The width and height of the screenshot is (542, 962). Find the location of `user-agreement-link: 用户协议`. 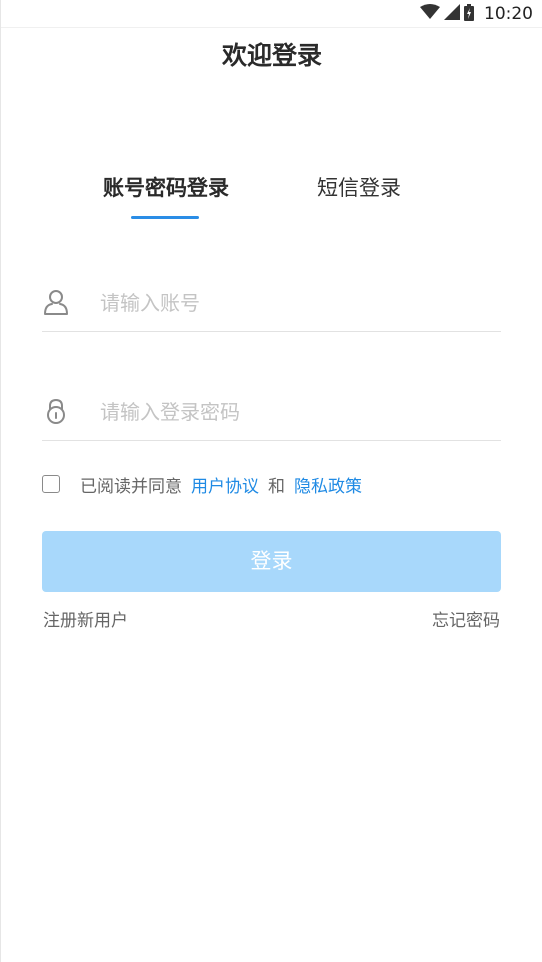

user-agreement-link: 用户协议 is located at coordinates (225, 484).